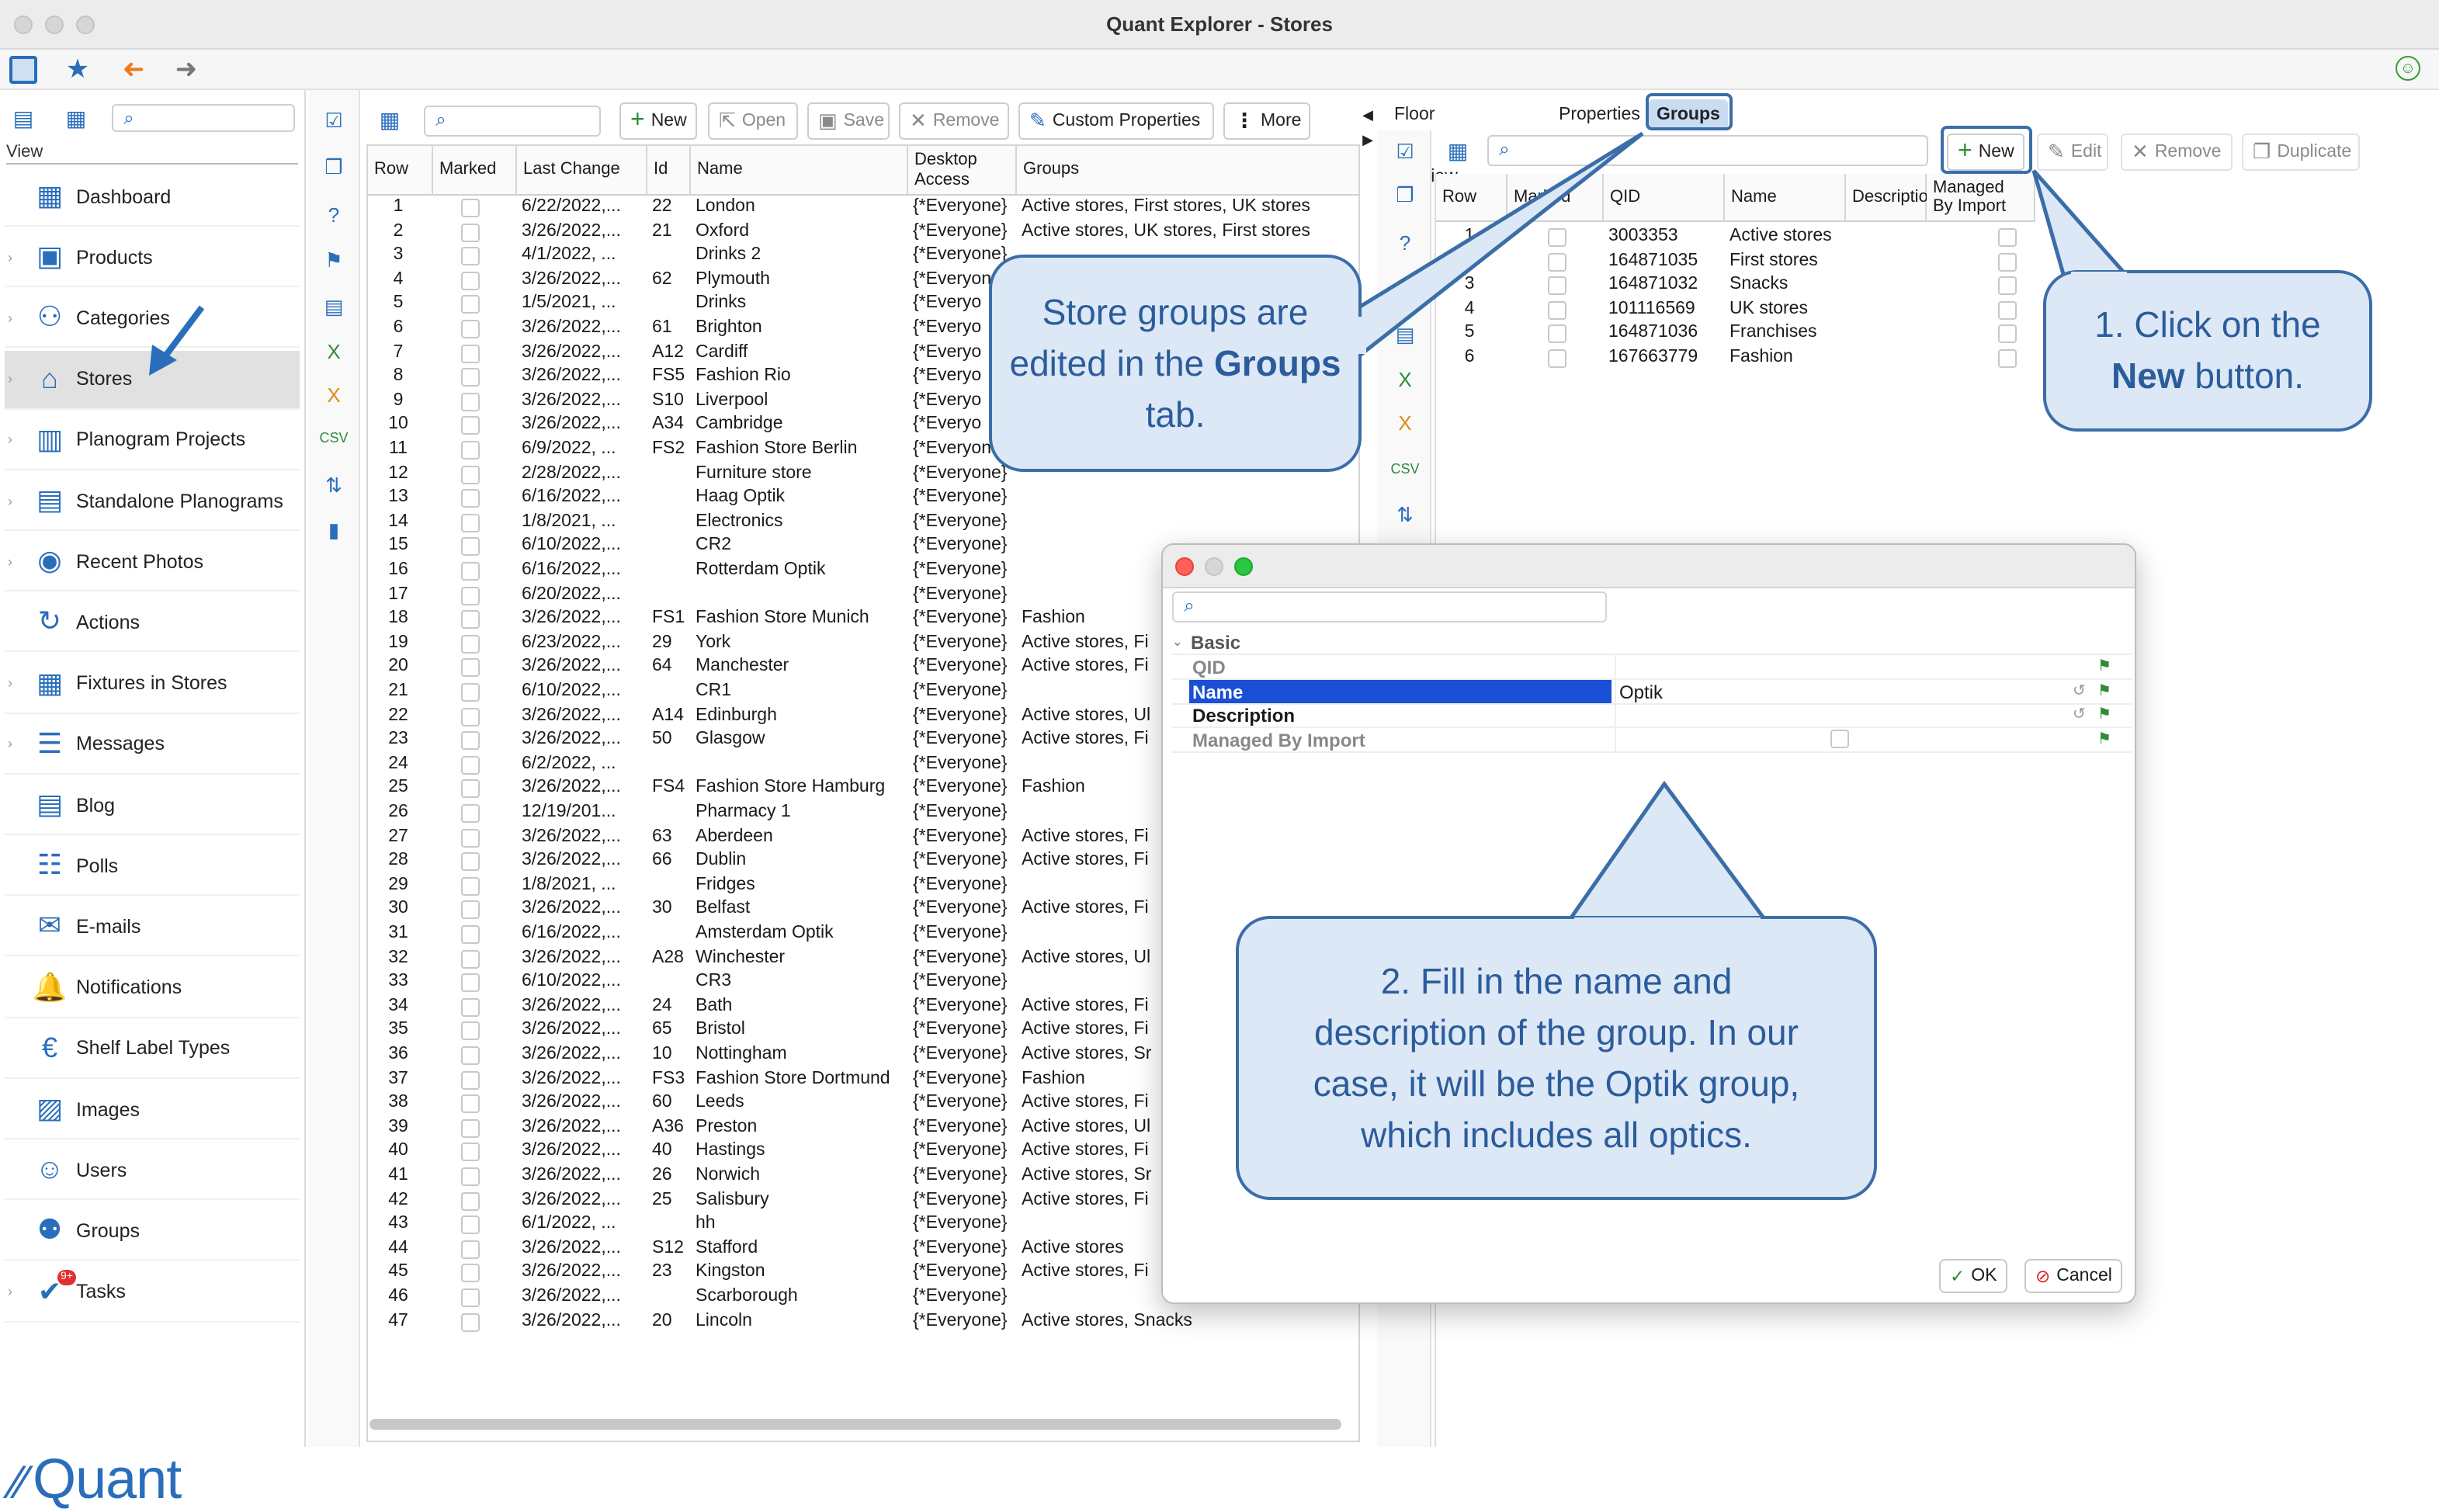 The width and height of the screenshot is (2439, 1512). I want to click on property-row-name: Name Optik ↺ ⚑, so click(1652, 692).